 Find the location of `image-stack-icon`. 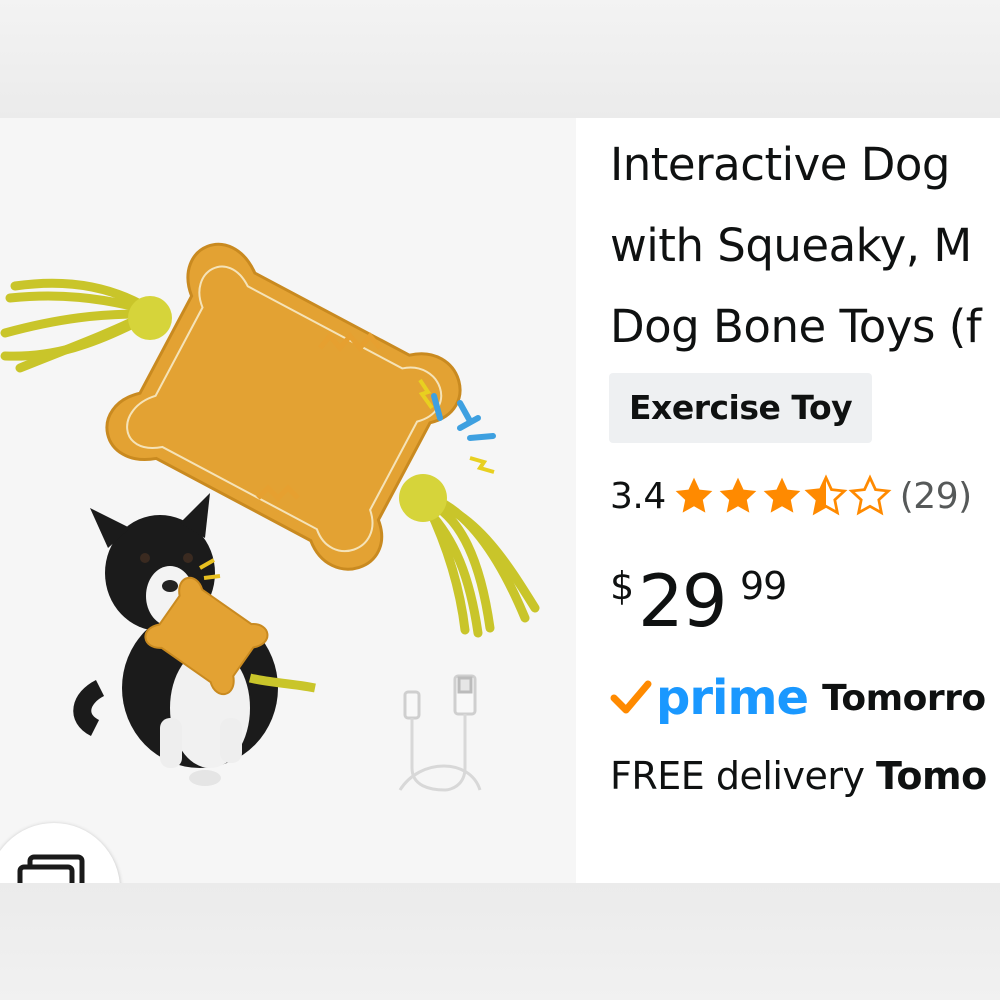

image-stack-icon is located at coordinates (51, 868).